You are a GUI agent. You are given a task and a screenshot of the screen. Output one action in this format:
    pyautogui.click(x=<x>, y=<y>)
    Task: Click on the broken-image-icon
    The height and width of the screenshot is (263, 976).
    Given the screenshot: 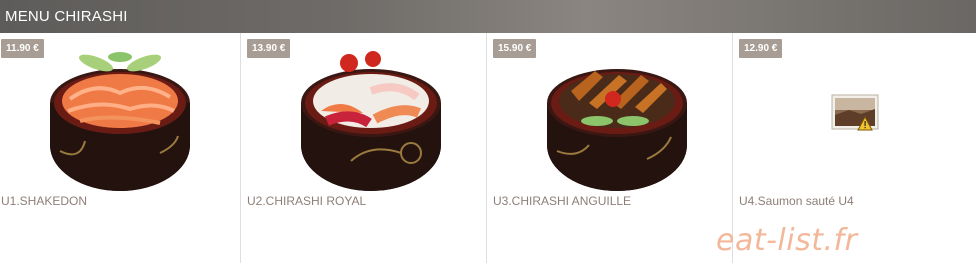 What is the action you would take?
    pyautogui.click(x=855, y=113)
    